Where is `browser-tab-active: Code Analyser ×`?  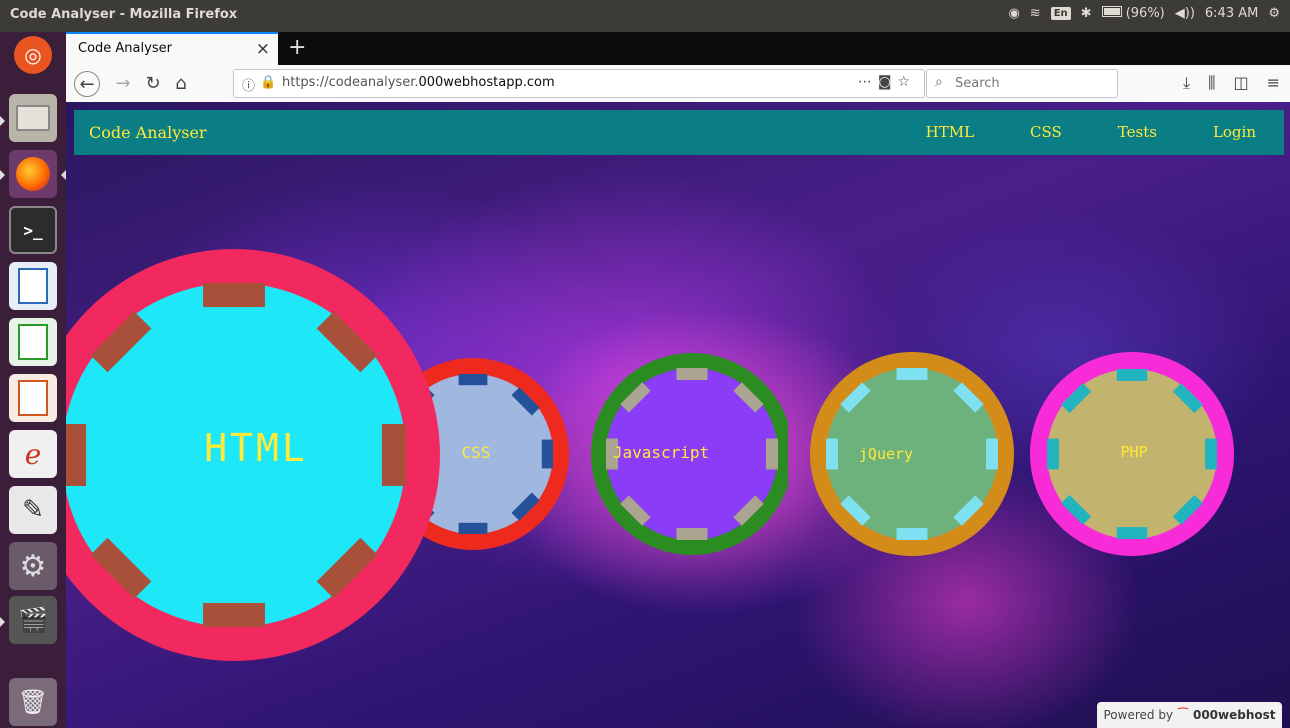 browser-tab-active: Code Analyser × is located at coordinates (172, 48).